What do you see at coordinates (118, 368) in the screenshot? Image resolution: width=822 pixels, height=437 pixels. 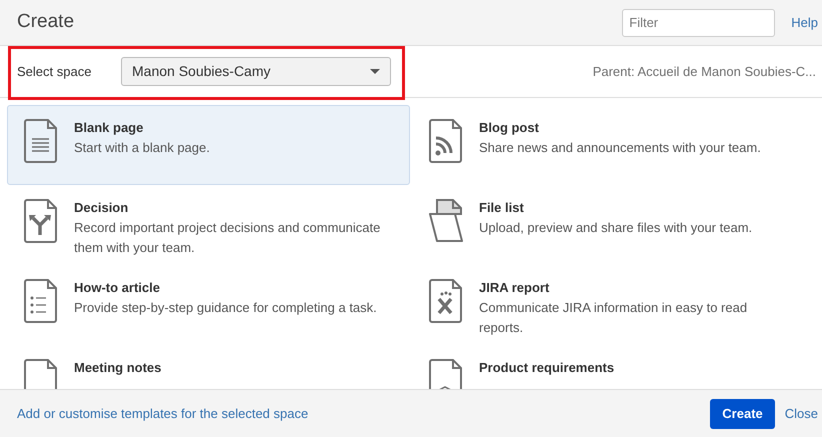 I see `template-title: Meeting notes` at bounding box center [118, 368].